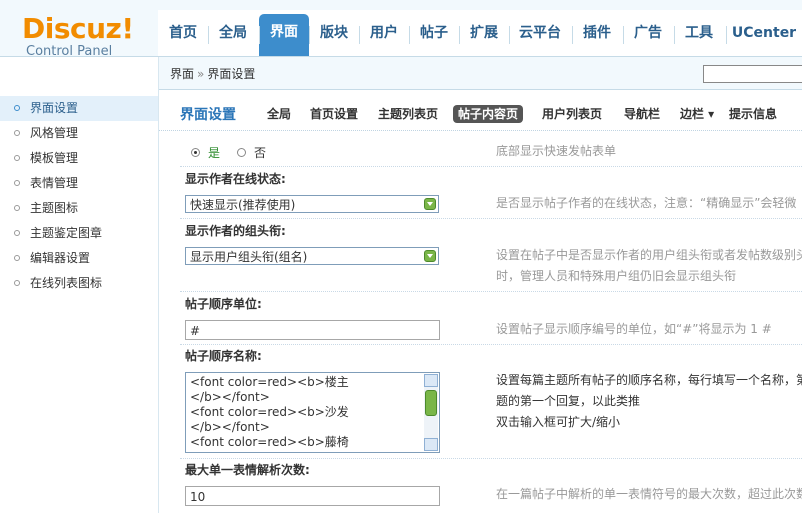 The width and height of the screenshot is (802, 513). I want to click on breadcrumb-link: 界面, so click(182, 74).